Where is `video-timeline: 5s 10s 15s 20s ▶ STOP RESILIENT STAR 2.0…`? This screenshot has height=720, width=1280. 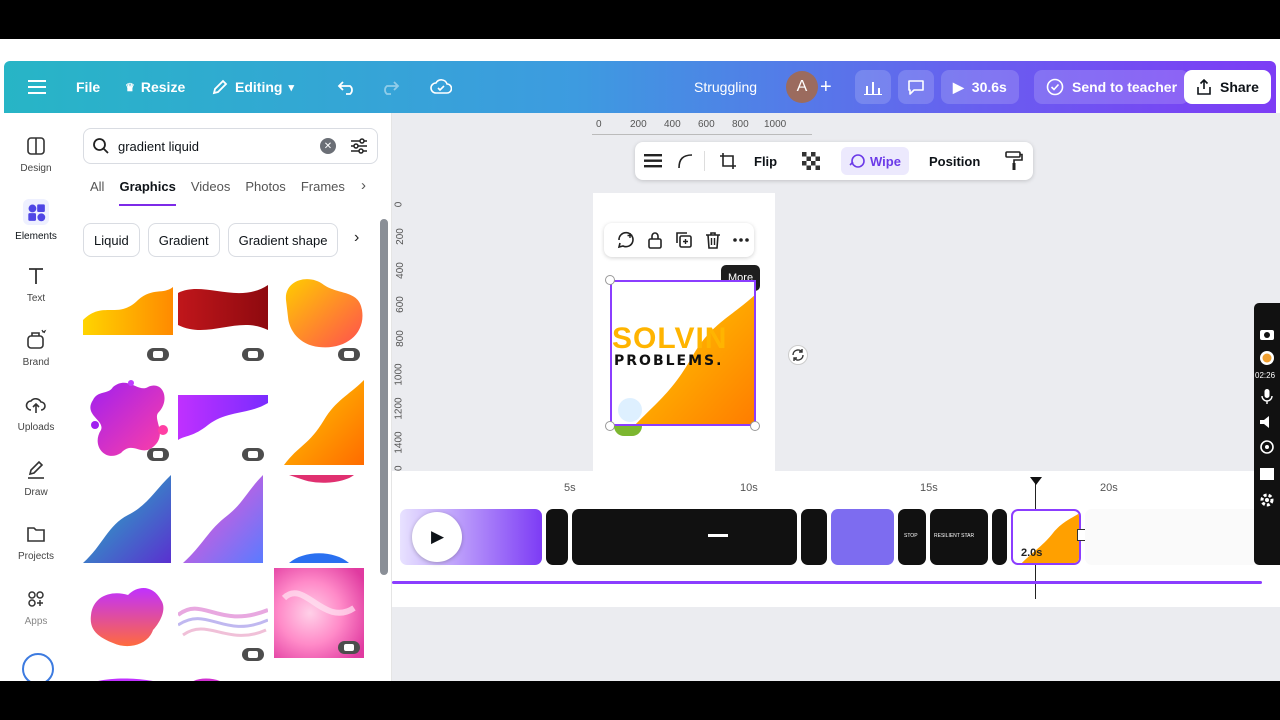 video-timeline: 5s 10s 15s 20s ▶ STOP RESILIENT STAR 2.0… is located at coordinates (836, 539).